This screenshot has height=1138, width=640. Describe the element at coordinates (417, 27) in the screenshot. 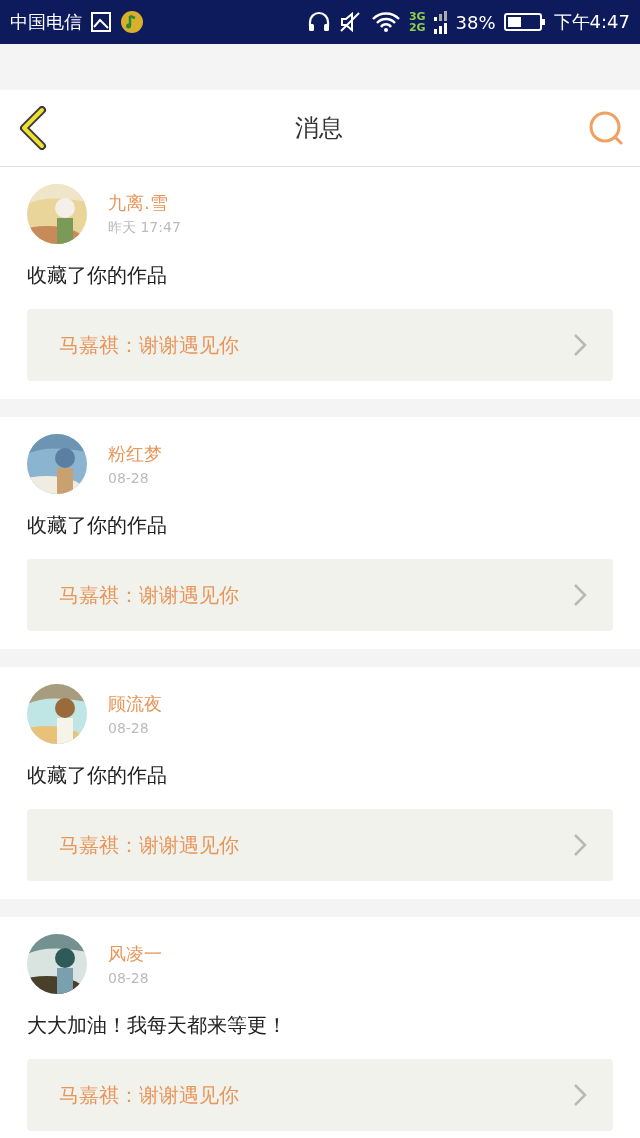

I see `network-type: 2G` at that location.